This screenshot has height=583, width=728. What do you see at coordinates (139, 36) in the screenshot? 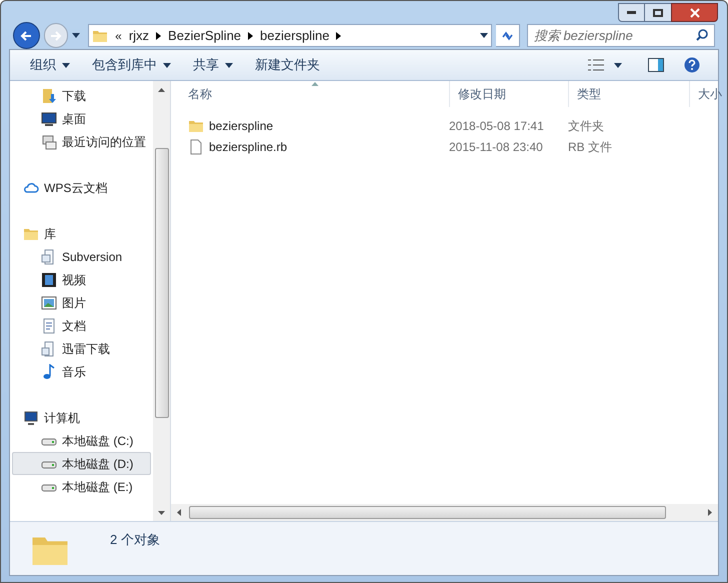
I see `breadcrumb: rjxz` at bounding box center [139, 36].